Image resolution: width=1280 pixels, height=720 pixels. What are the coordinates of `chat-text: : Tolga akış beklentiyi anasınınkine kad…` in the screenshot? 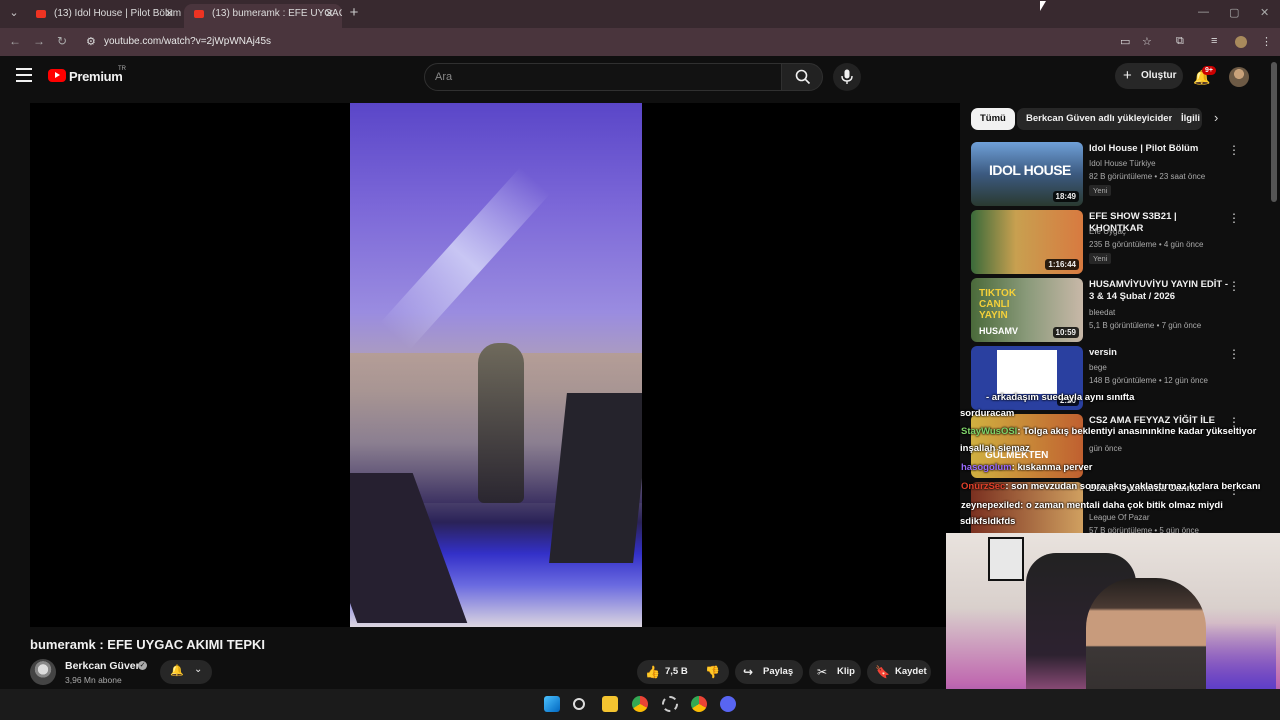 It's located at (1137, 431).